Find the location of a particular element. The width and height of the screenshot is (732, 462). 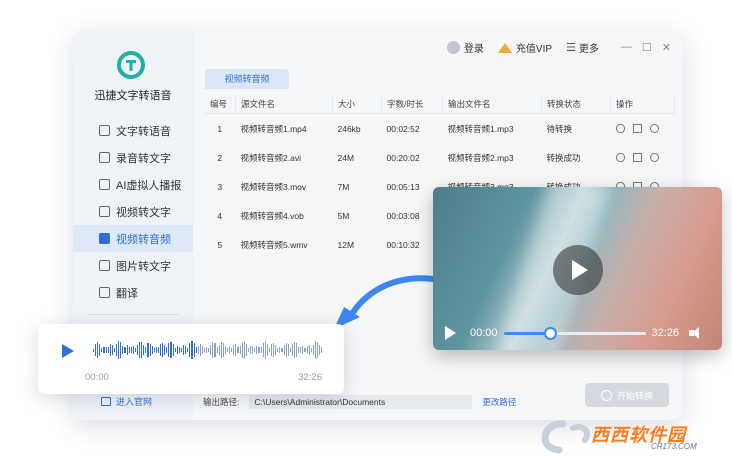

change-path-link: 更改路径 is located at coordinates (499, 402).